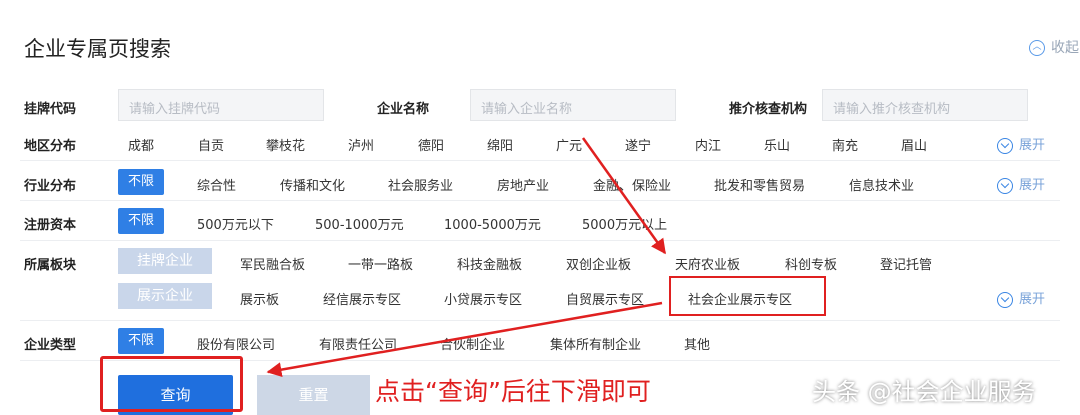 The image size is (1080, 415). What do you see at coordinates (924, 392) in the screenshot?
I see `watermark: 头条 @社会企业服务` at bounding box center [924, 392].